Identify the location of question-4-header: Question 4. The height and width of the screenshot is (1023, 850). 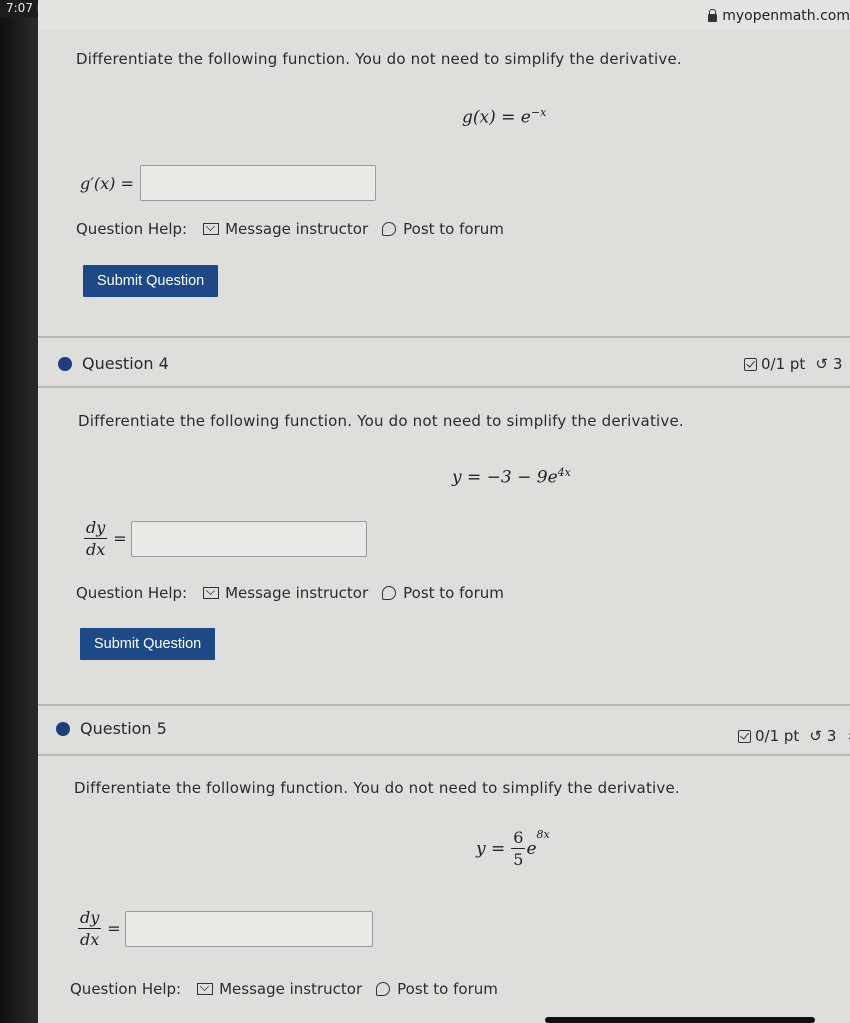
(113, 363).